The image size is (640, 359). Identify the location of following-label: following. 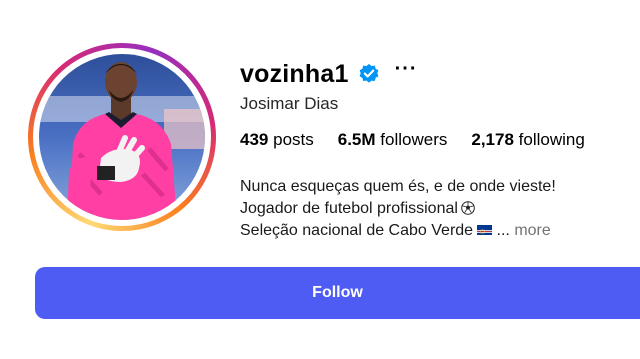
(551, 139).